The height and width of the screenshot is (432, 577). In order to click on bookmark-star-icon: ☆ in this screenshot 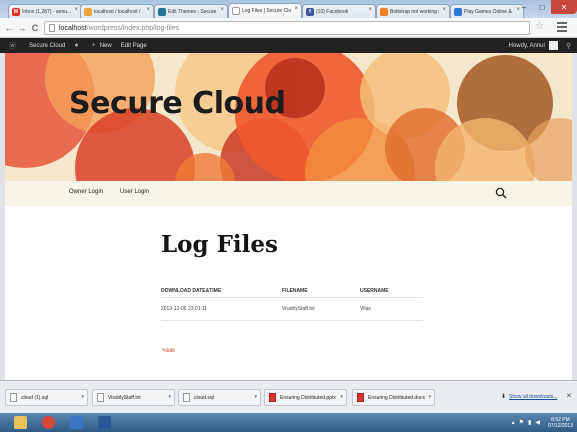, I will do `click(539, 26)`.